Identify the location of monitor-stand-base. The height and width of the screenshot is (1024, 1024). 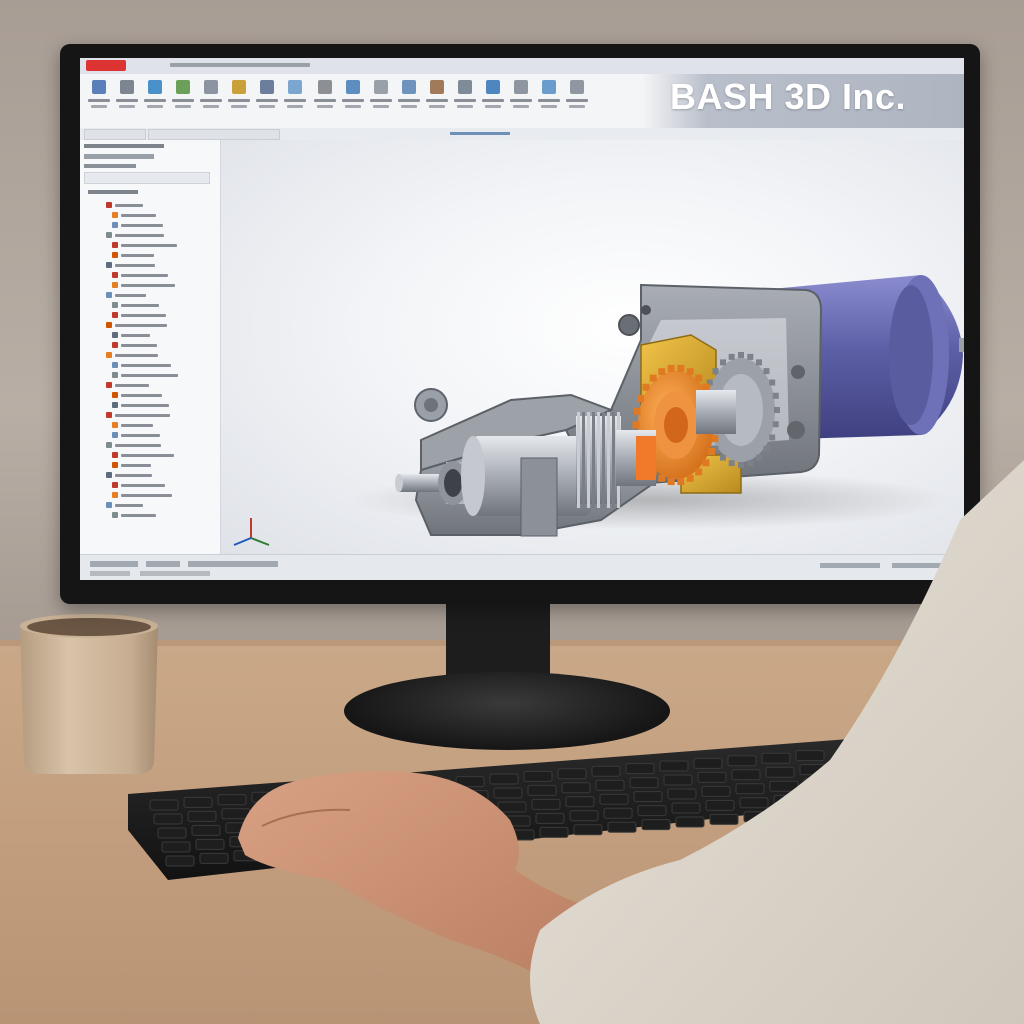
(507, 711).